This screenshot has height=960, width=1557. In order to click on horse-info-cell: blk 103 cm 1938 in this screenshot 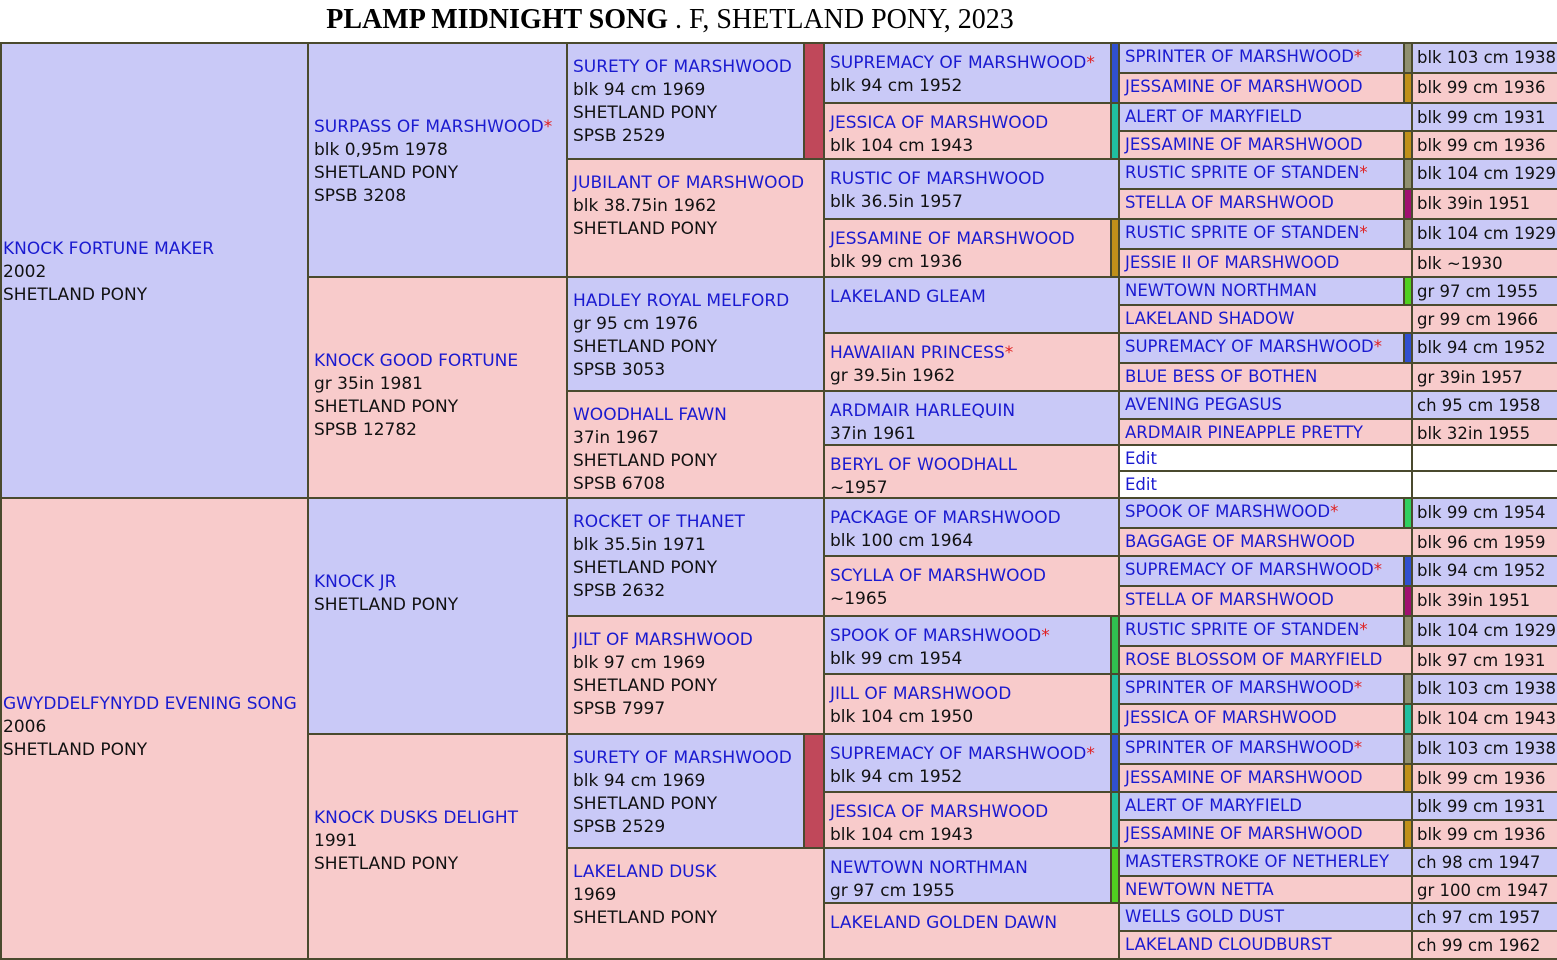, I will do `click(1484, 689)`.